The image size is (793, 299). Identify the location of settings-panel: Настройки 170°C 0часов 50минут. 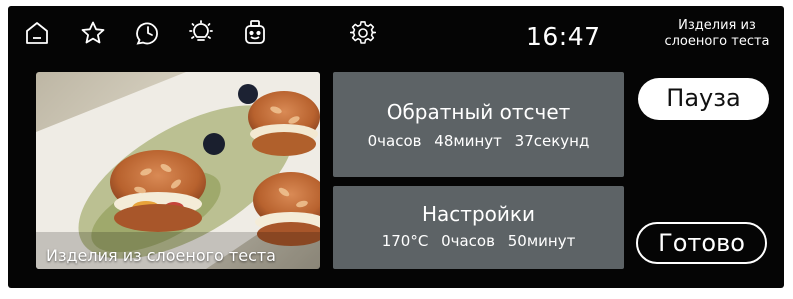
(478, 227).